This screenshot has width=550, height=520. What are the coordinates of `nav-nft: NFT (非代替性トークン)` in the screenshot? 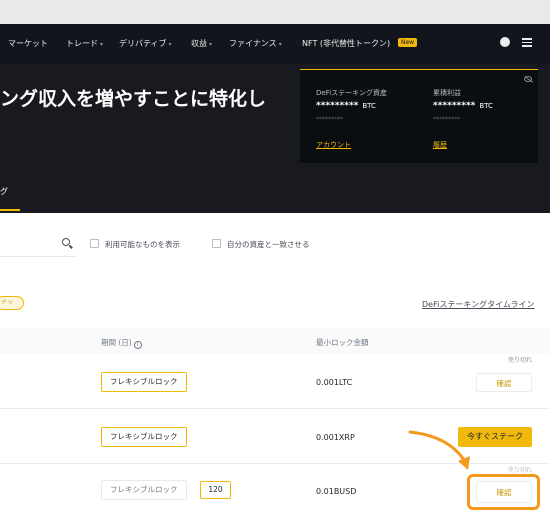 It's located at (346, 43).